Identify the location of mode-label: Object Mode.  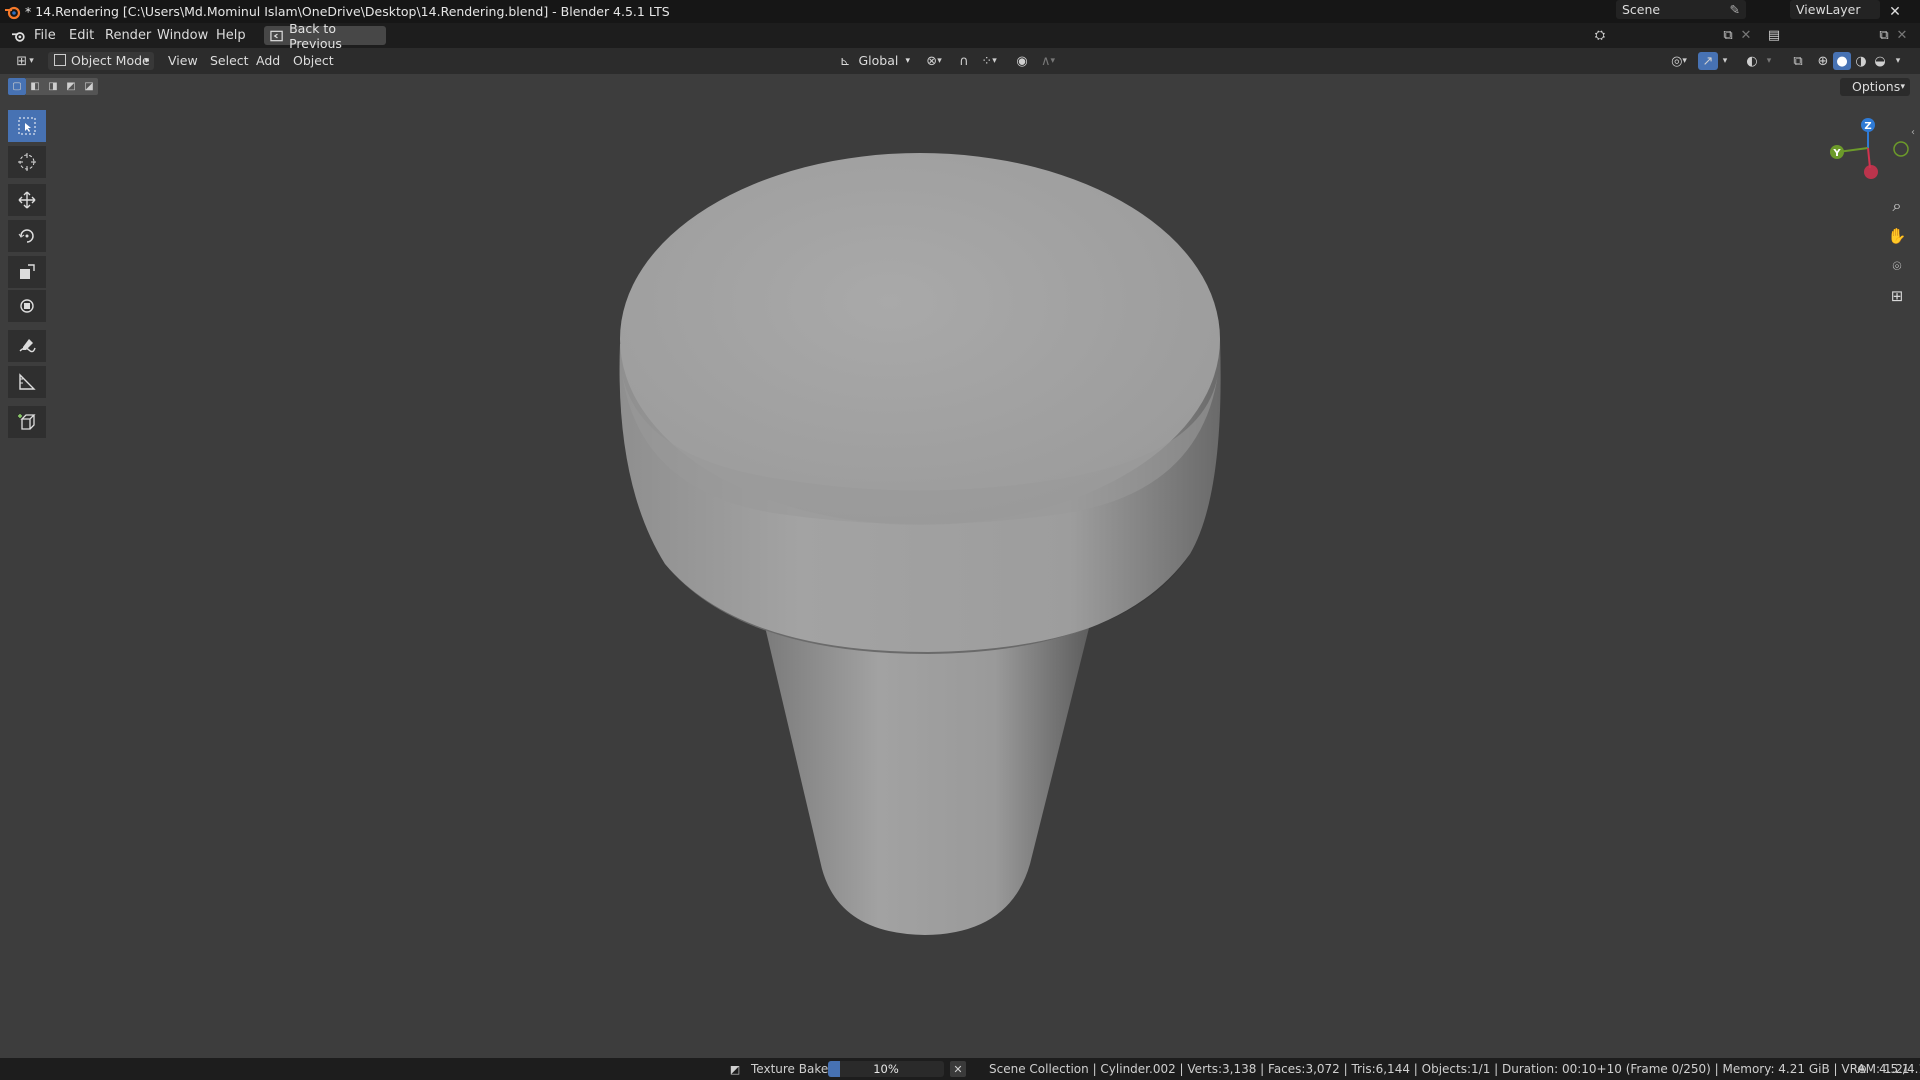
(110, 60).